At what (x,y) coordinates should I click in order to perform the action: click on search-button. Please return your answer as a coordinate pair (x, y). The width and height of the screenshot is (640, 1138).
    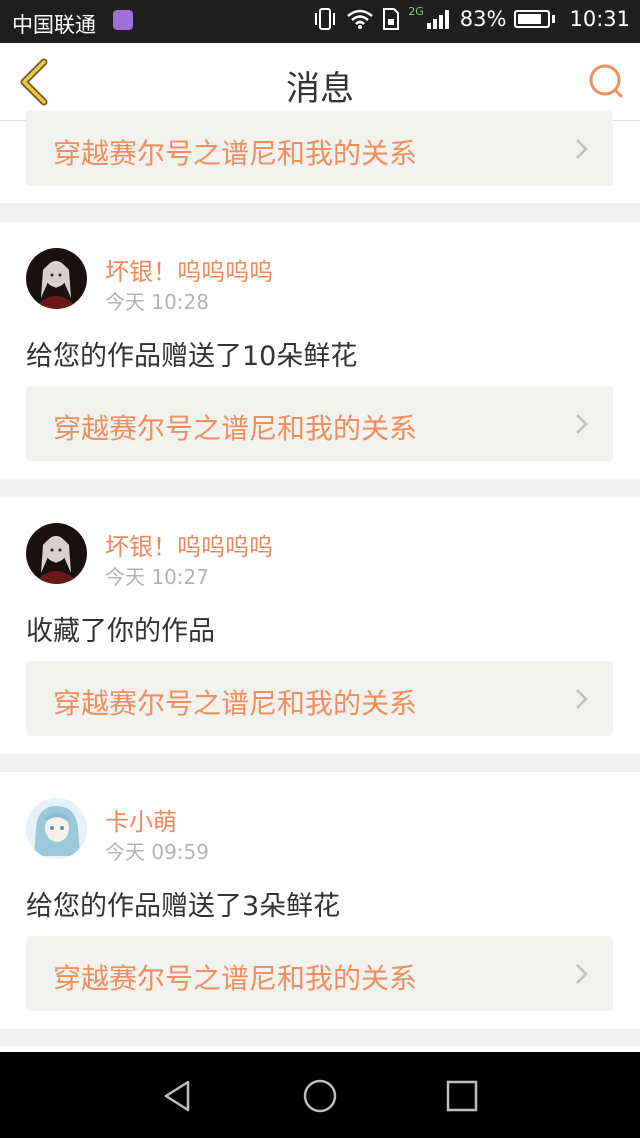
    Looking at the image, I should click on (606, 81).